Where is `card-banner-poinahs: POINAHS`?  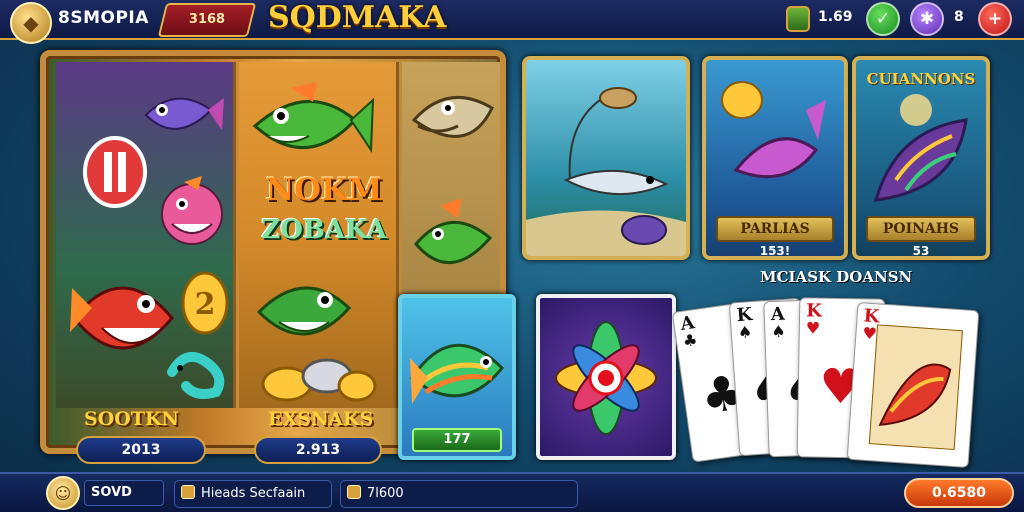
card-banner-poinahs: POINAHS is located at coordinates (921, 229).